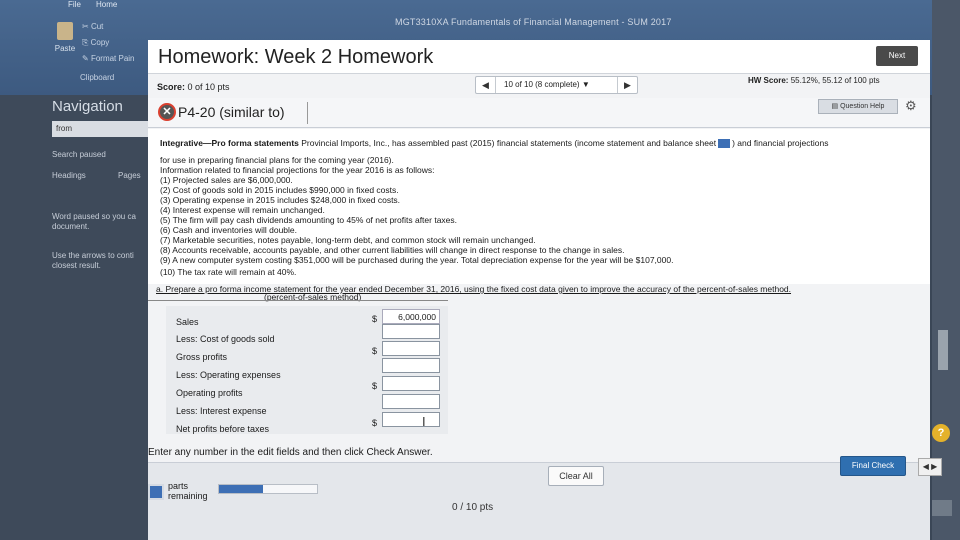 Image resolution: width=960 pixels, height=540 pixels. Describe the element at coordinates (129, 176) in the screenshot. I see `nav-tab-pages: Pages` at that location.